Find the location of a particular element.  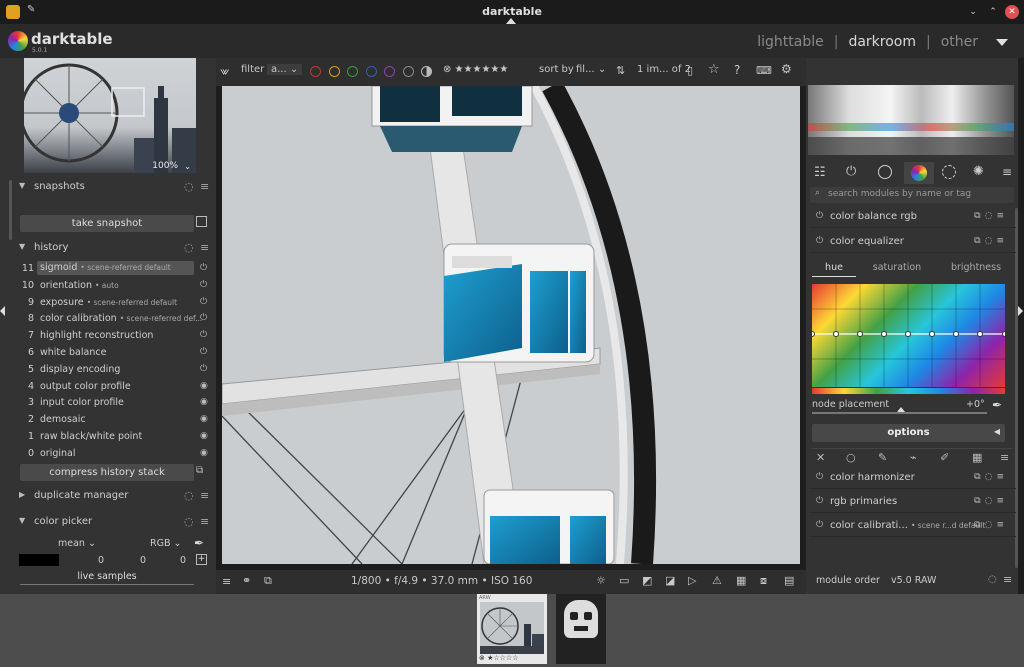

path-icon: ⌁ is located at coordinates (913, 457).